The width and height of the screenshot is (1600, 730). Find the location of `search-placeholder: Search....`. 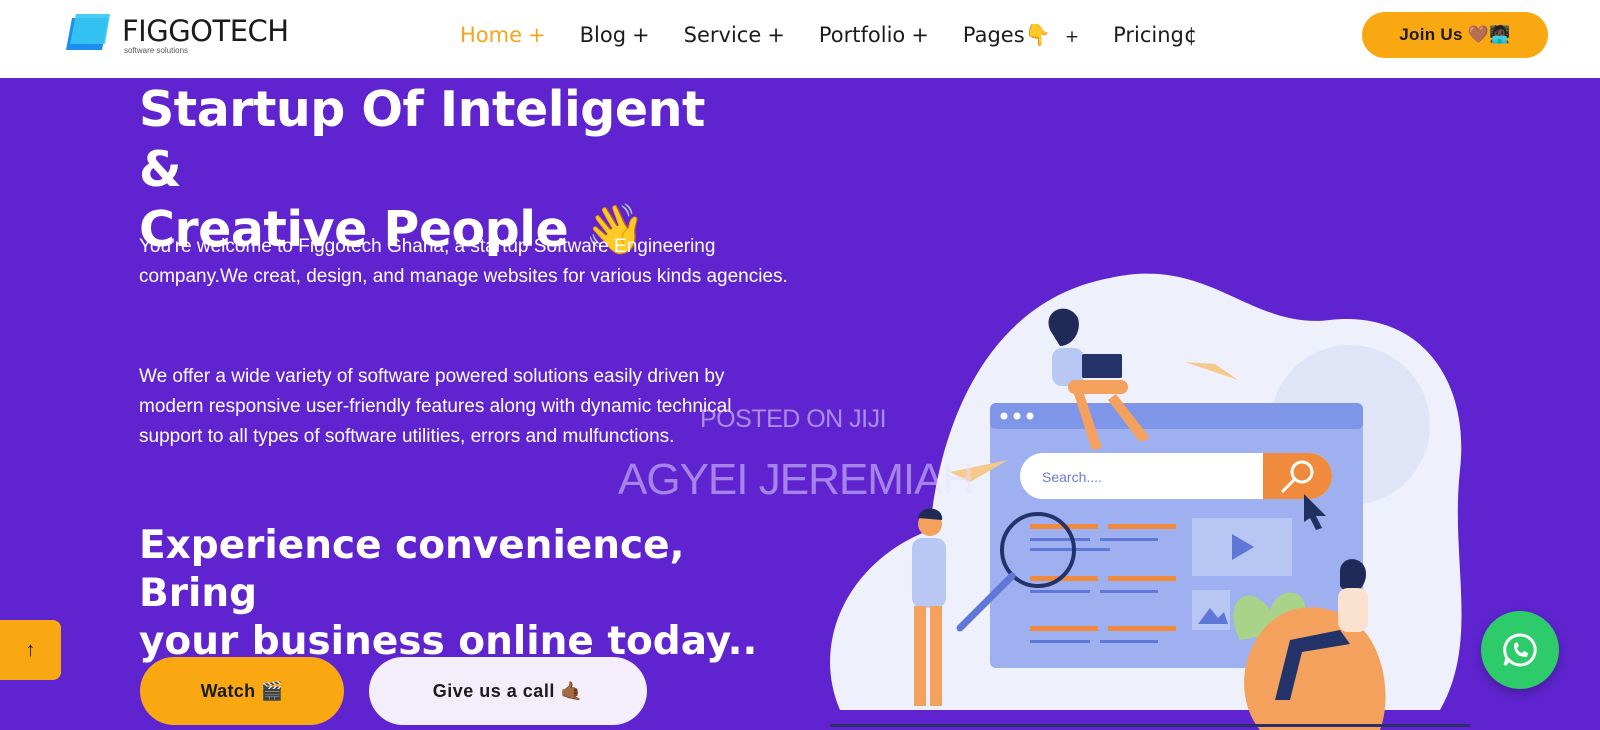

search-placeholder: Search.... is located at coordinates (1072, 477).